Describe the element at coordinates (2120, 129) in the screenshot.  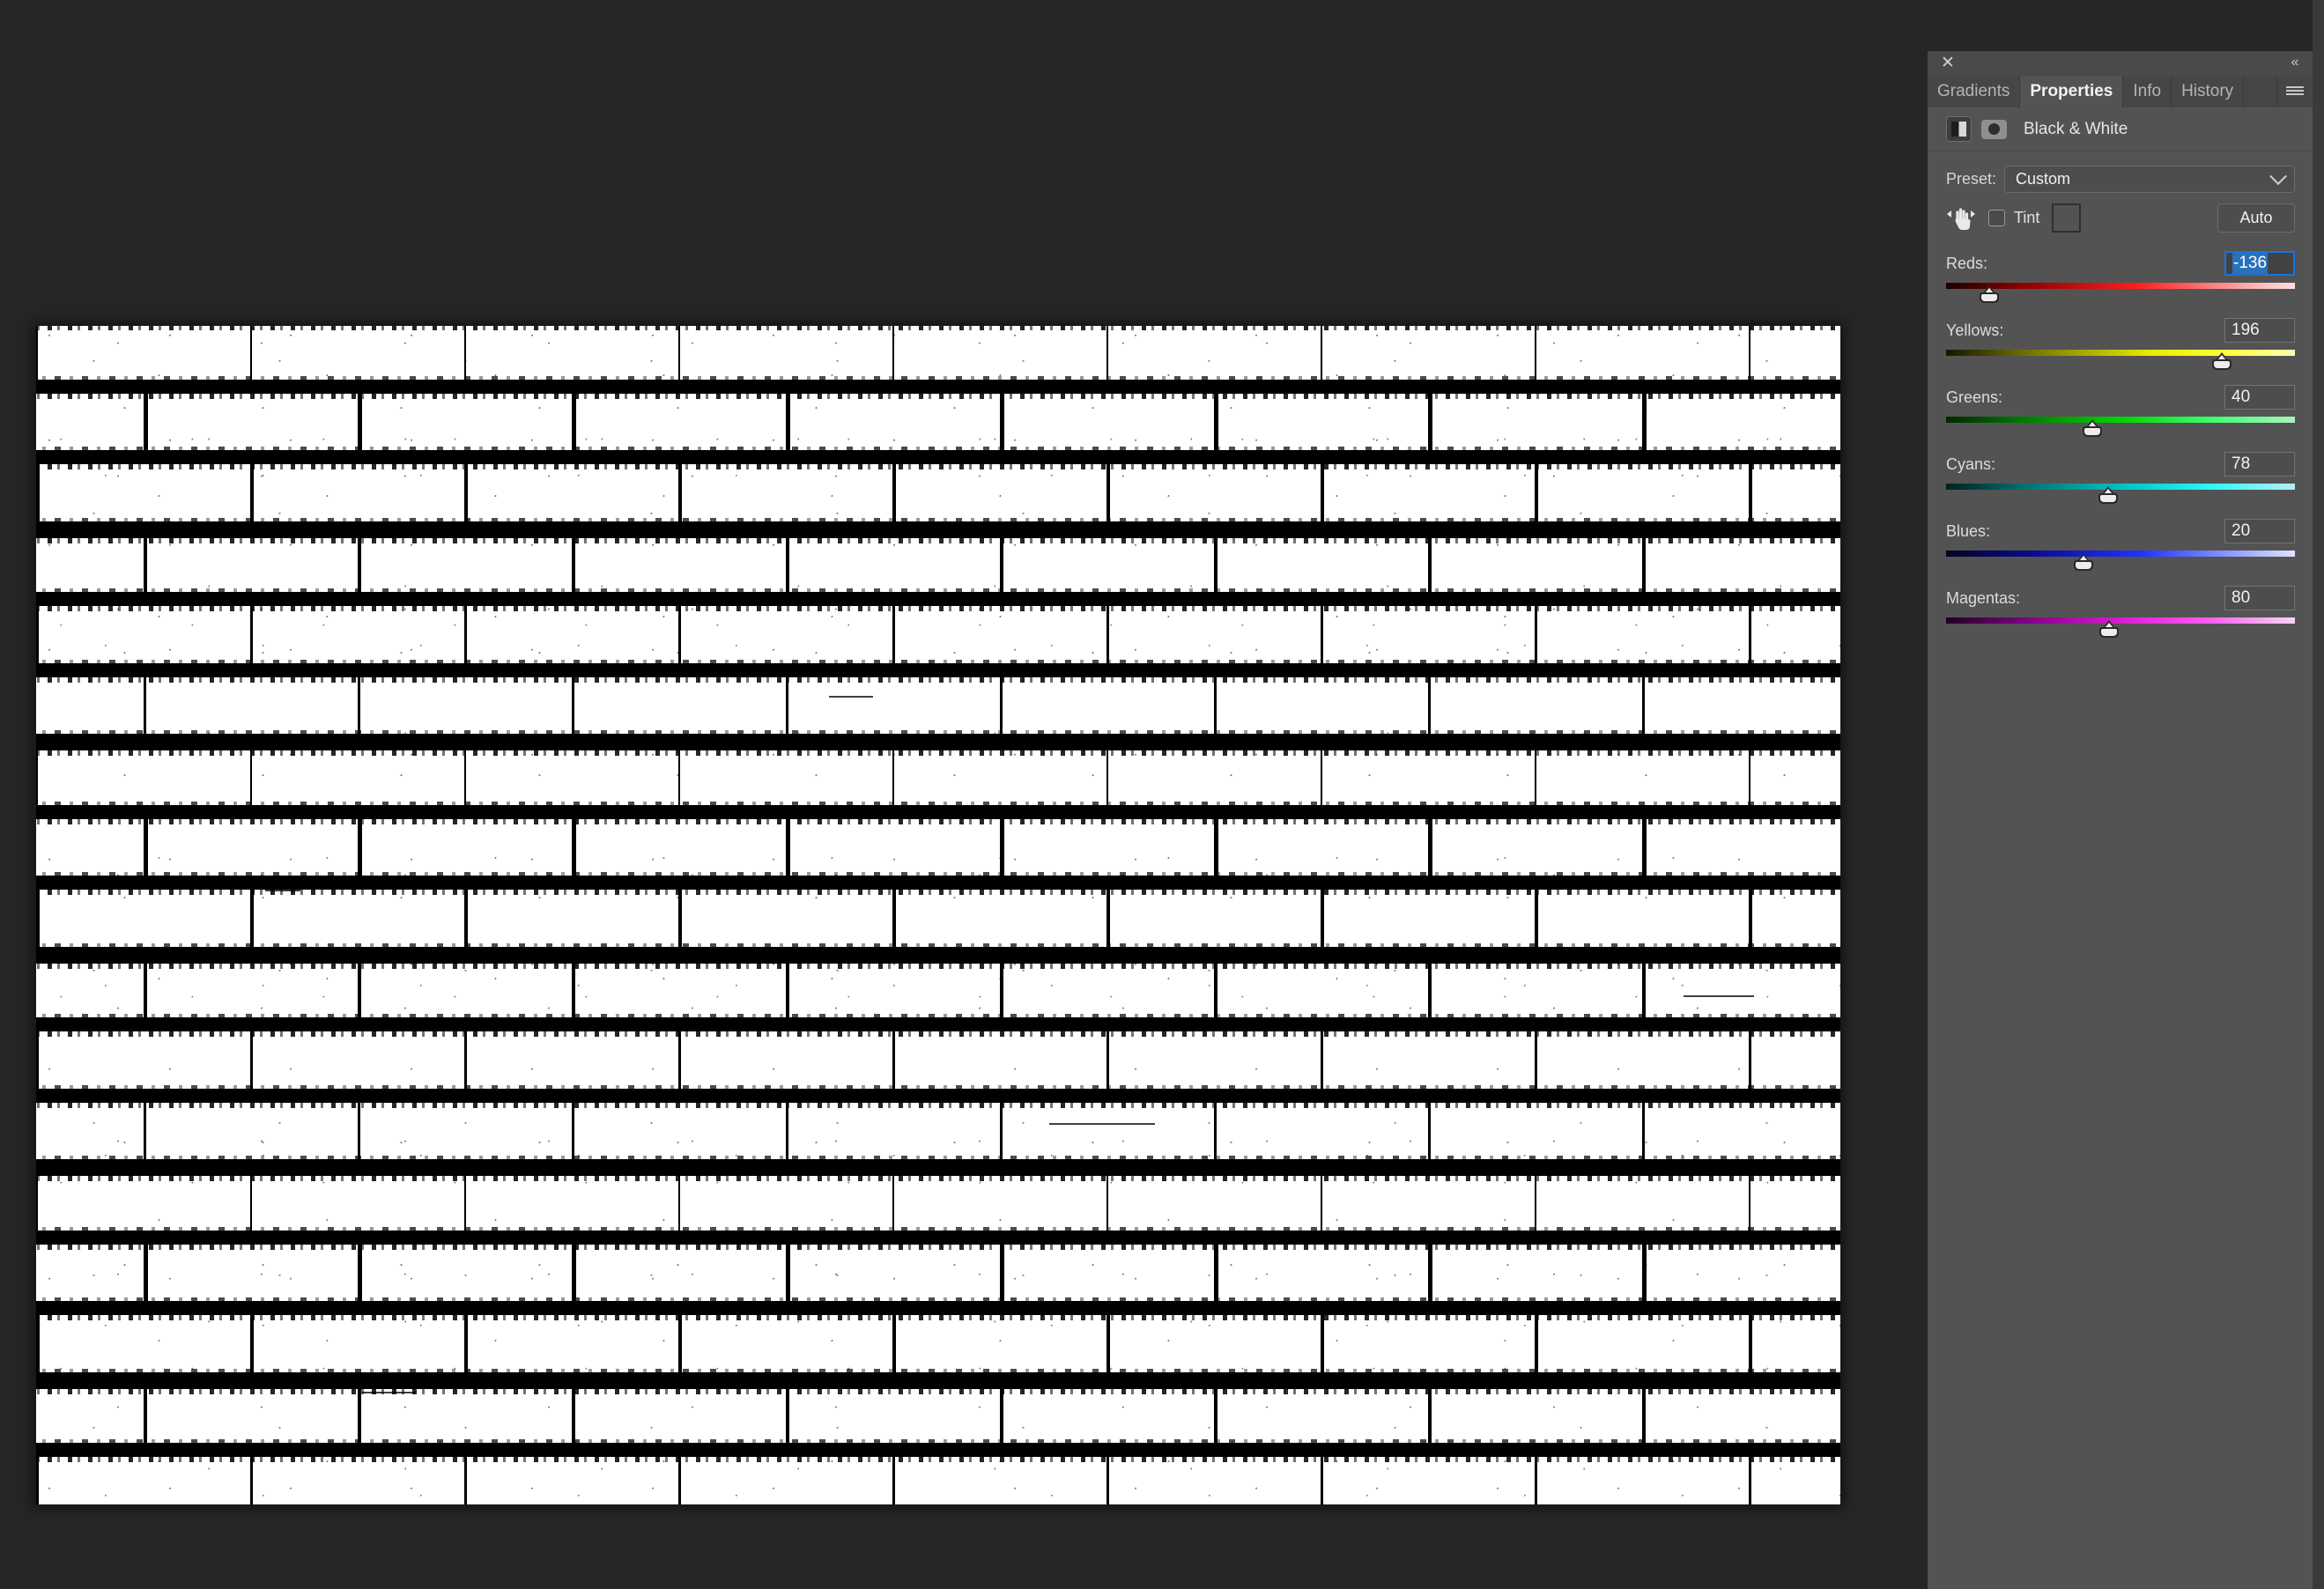
I see `adjustment-header: Black & White` at that location.